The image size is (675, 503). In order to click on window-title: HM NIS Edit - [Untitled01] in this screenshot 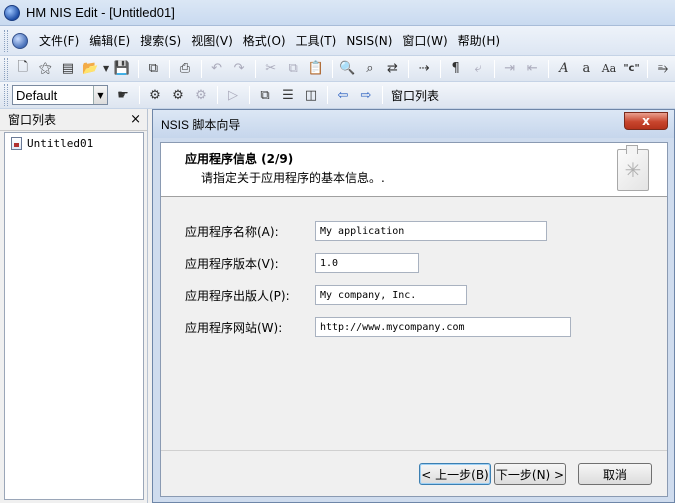, I will do `click(100, 12)`.